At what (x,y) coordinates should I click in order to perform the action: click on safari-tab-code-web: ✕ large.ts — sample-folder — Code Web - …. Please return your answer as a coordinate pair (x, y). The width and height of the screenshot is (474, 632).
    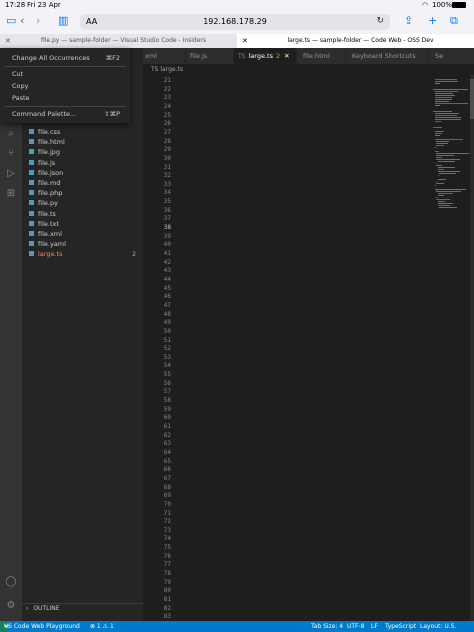
    Looking at the image, I should click on (355, 41).